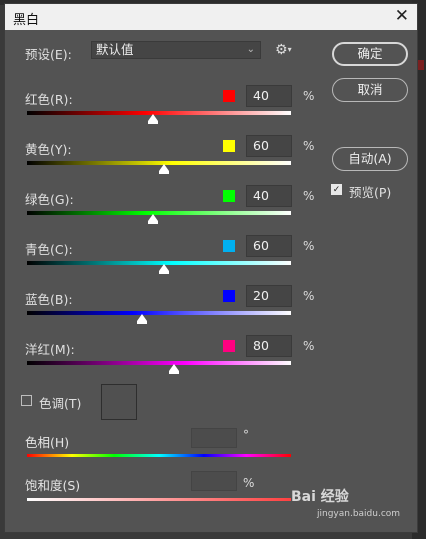 The width and height of the screenshot is (426, 539). Describe the element at coordinates (153, 219) in the screenshot. I see `green-slider-thumb` at that location.